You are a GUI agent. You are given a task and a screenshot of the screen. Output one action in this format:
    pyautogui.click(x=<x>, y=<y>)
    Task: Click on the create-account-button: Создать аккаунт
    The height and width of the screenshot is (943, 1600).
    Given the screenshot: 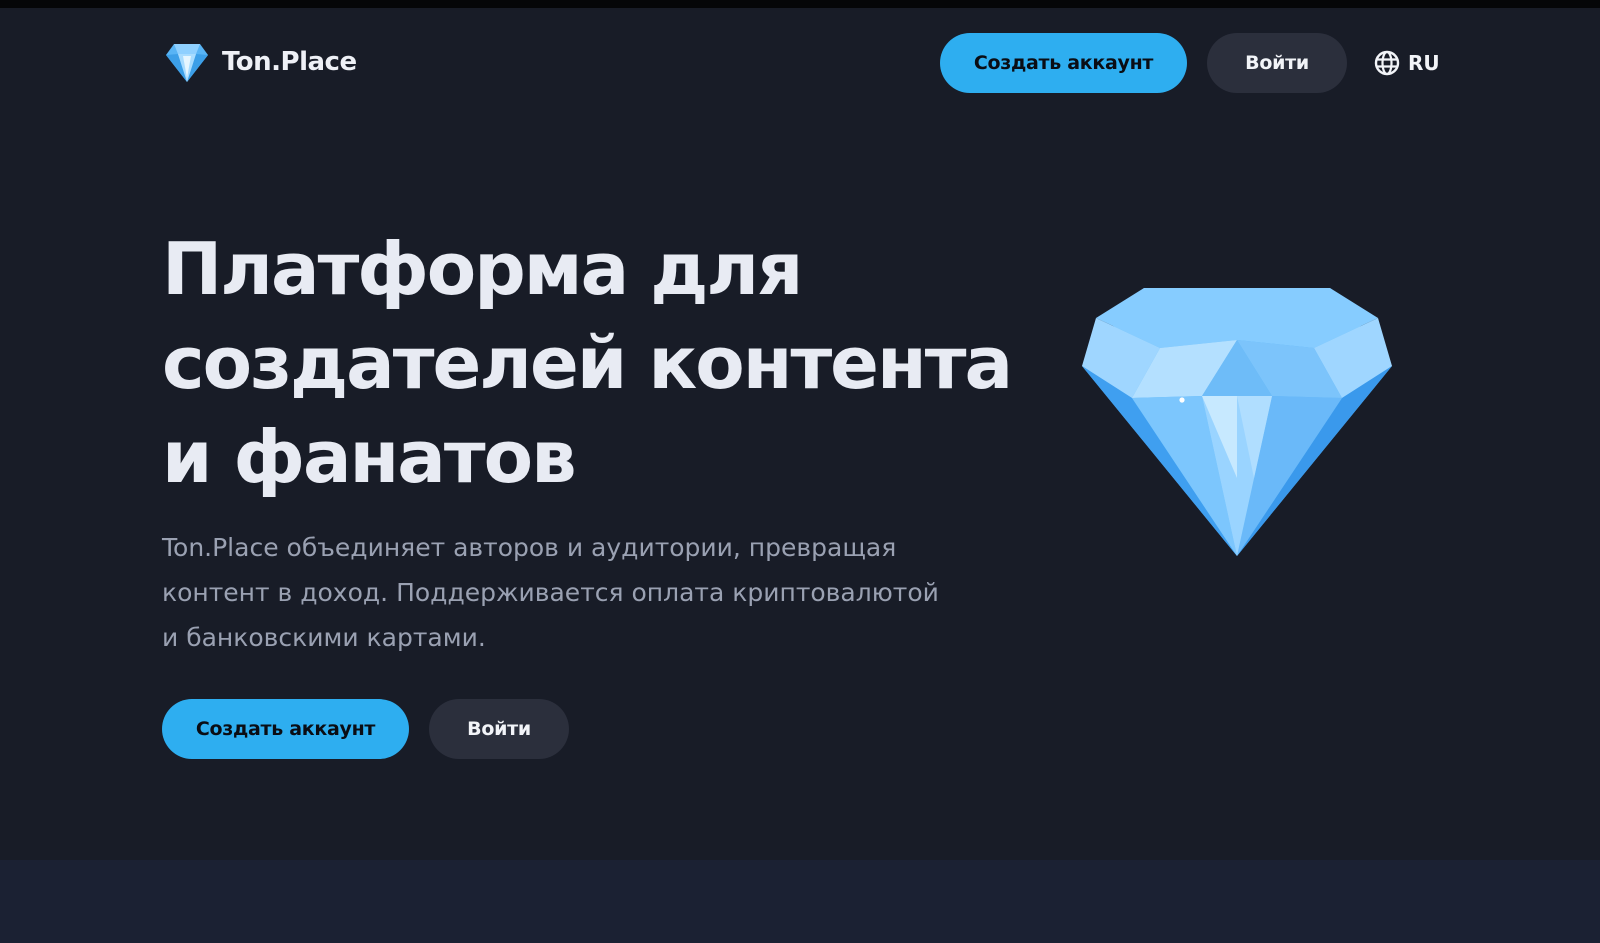 What is the action you would take?
    pyautogui.click(x=1063, y=63)
    